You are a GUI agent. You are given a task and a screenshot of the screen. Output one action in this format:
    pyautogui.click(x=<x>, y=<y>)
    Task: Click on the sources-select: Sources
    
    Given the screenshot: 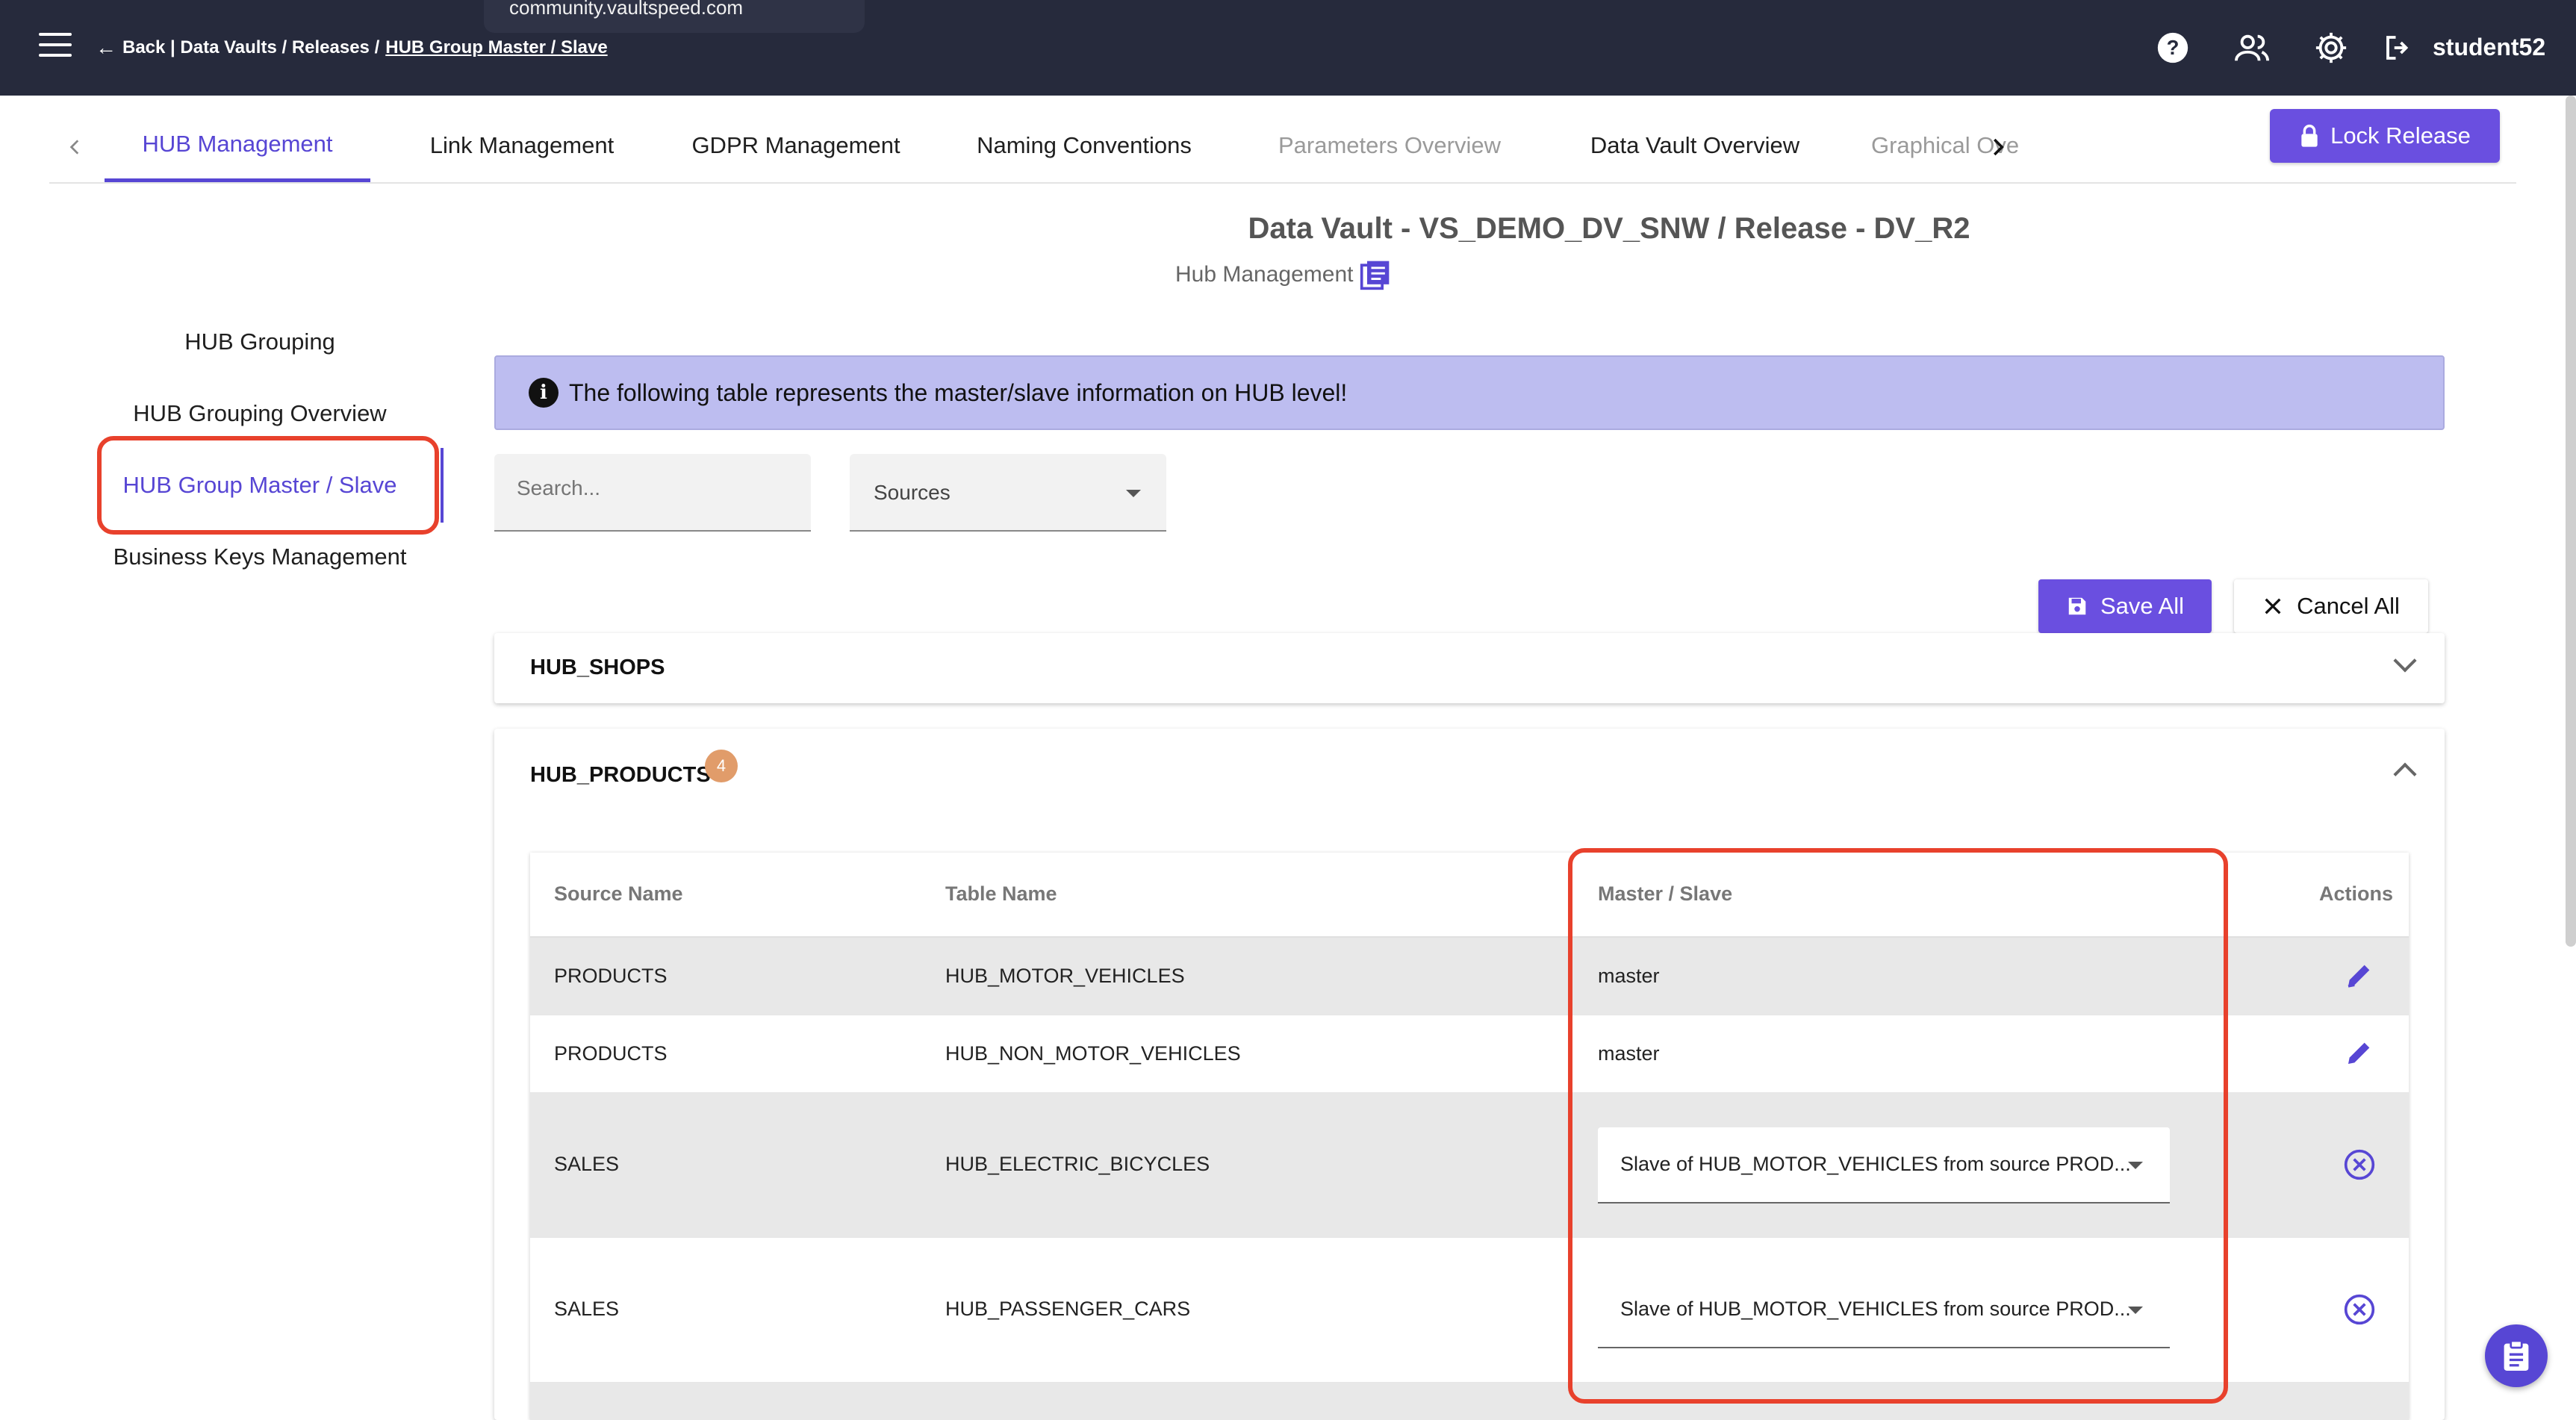 What is the action you would take?
    pyautogui.click(x=1008, y=493)
    